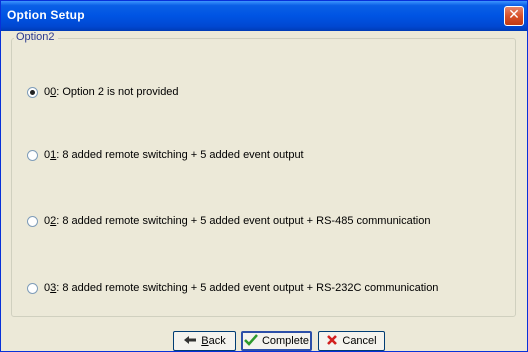 The width and height of the screenshot is (528, 352). What do you see at coordinates (359, 341) in the screenshot?
I see `cancel-label: Cancel` at bounding box center [359, 341].